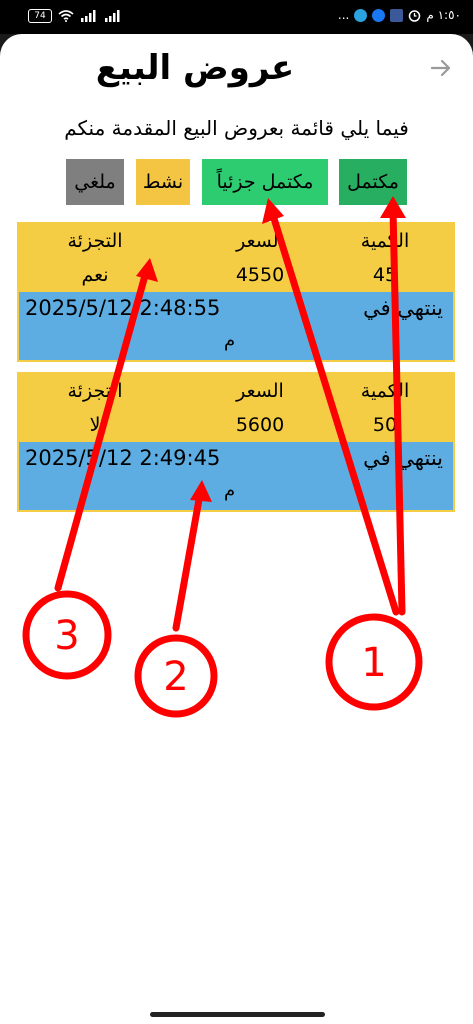 The width and height of the screenshot is (473, 1024). What do you see at coordinates (75, 16) in the screenshot?
I see `status-left: 74` at bounding box center [75, 16].